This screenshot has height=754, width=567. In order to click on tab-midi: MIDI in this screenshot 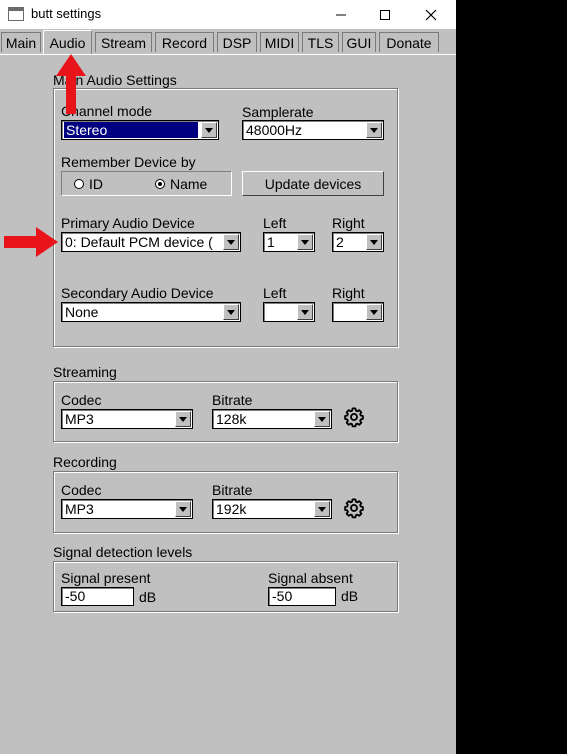, I will do `click(279, 42)`.